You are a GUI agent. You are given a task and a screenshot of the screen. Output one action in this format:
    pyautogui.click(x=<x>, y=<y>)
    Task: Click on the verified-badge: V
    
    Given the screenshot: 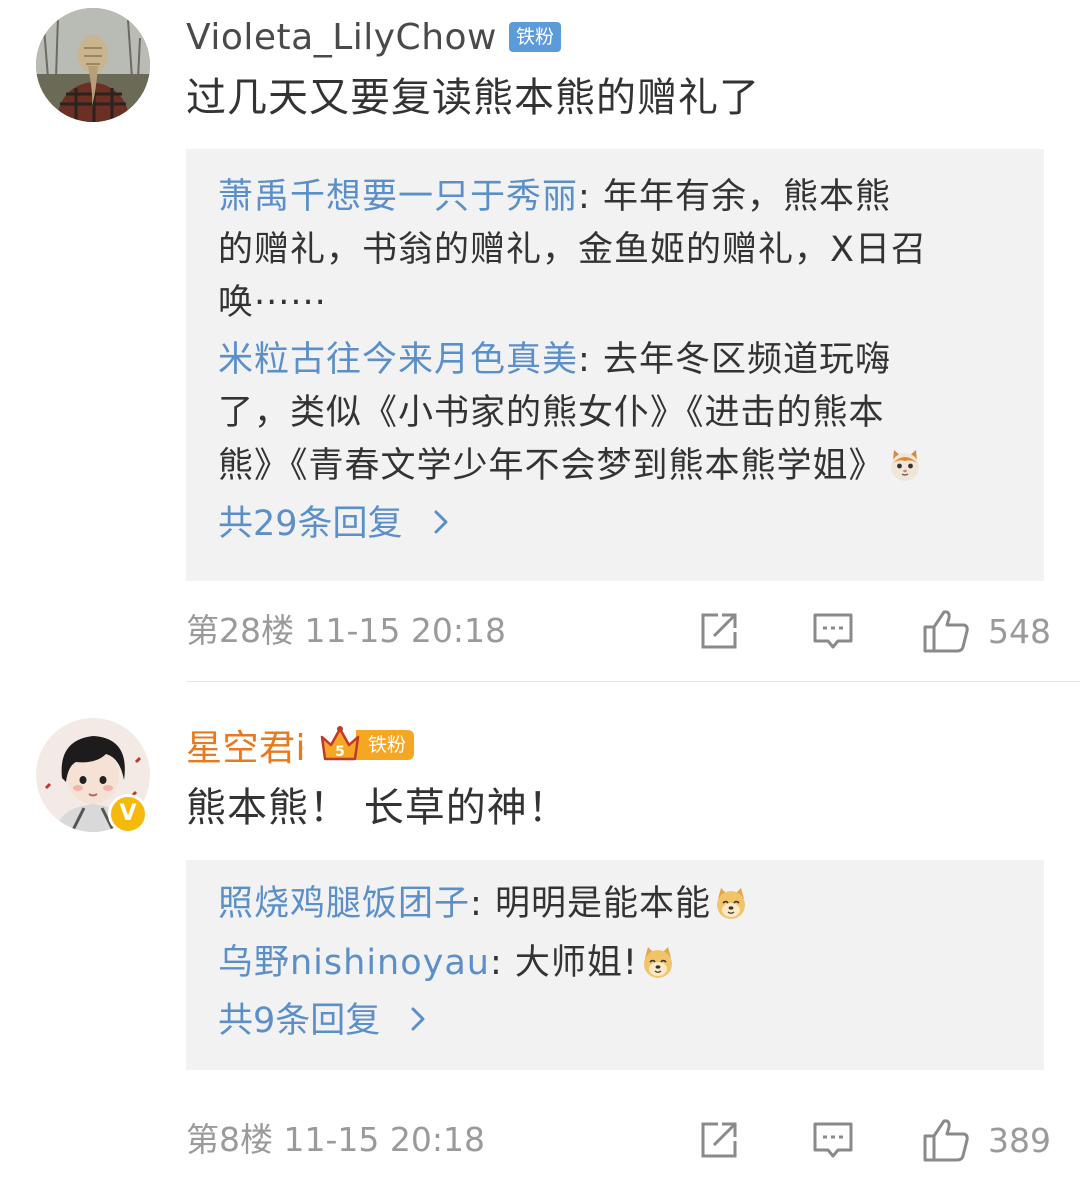 What is the action you would take?
    pyautogui.click(x=128, y=814)
    